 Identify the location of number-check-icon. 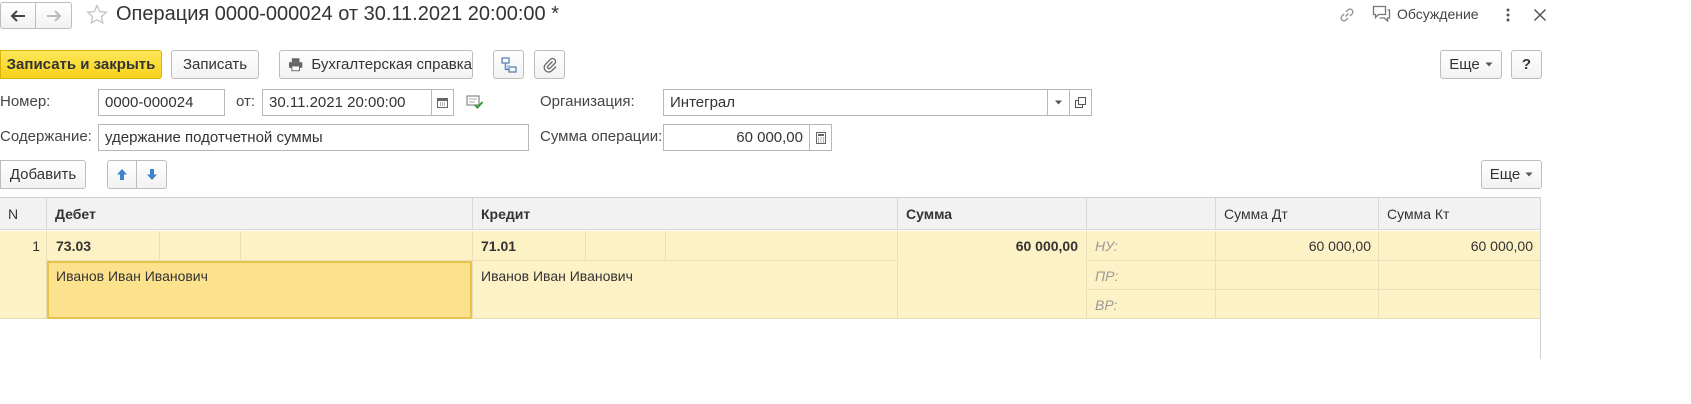
(475, 102).